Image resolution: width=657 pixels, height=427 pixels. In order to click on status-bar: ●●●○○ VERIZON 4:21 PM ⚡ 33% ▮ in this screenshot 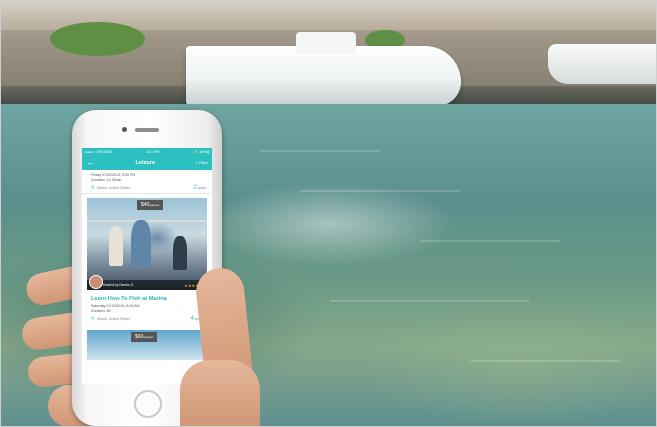, I will do `click(147, 151)`.